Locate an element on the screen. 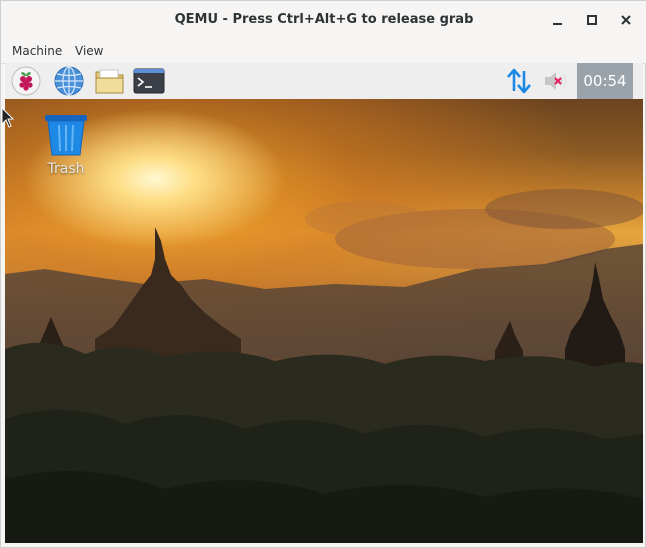 The height and width of the screenshot is (548, 646). volume-button is located at coordinates (557, 81).